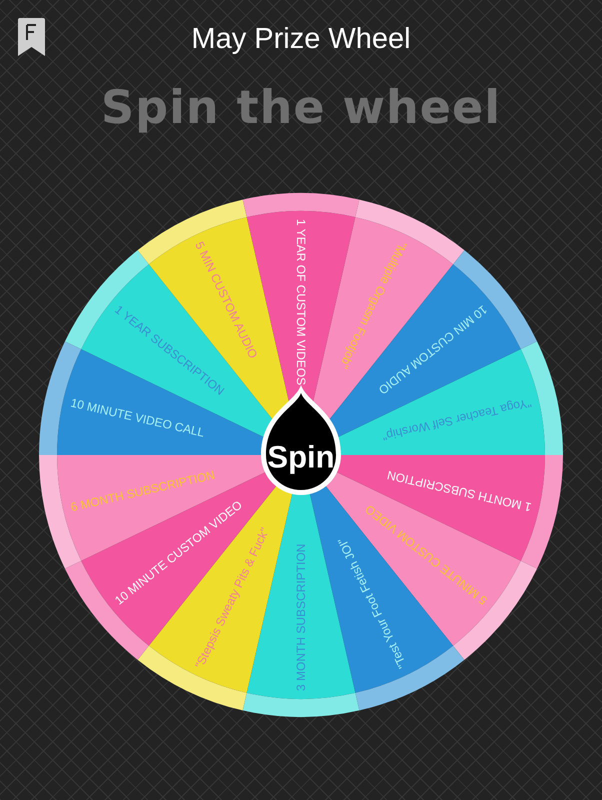 The height and width of the screenshot is (800, 602). I want to click on segment-label: 3 MONTH SUBSCRIPTION, so click(301, 617).